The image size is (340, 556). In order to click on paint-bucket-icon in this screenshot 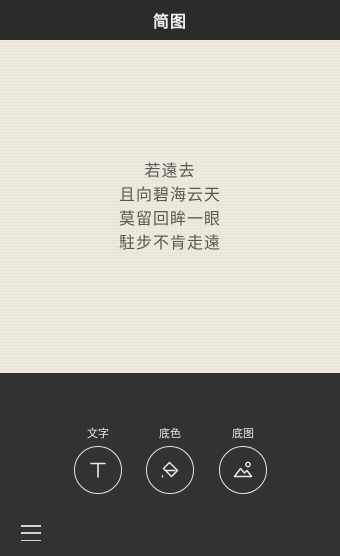, I will do `click(170, 469)`.